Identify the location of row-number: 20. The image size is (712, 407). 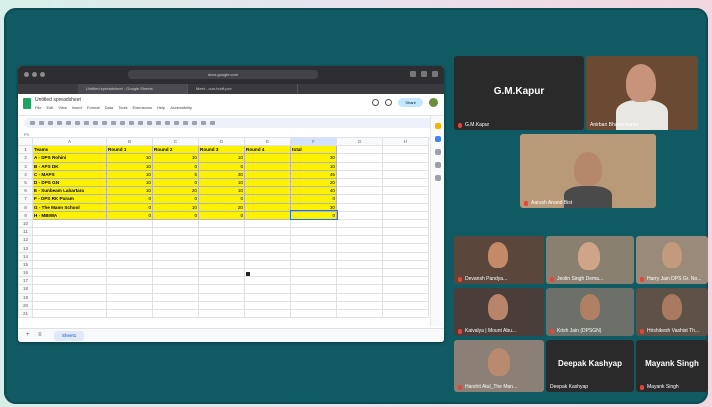
(25, 305).